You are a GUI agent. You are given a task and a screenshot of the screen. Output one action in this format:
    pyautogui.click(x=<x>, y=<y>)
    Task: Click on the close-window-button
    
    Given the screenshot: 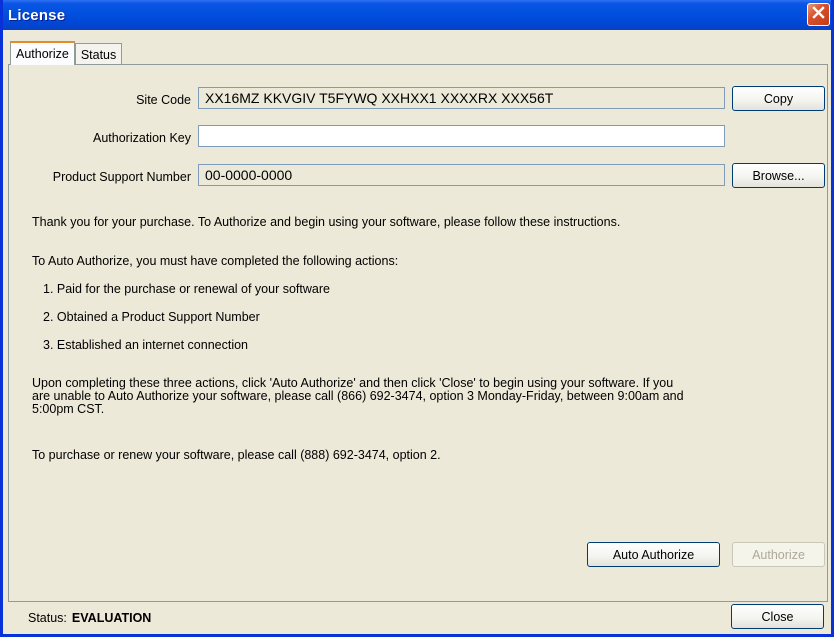 What is the action you would take?
    pyautogui.click(x=818, y=14)
    